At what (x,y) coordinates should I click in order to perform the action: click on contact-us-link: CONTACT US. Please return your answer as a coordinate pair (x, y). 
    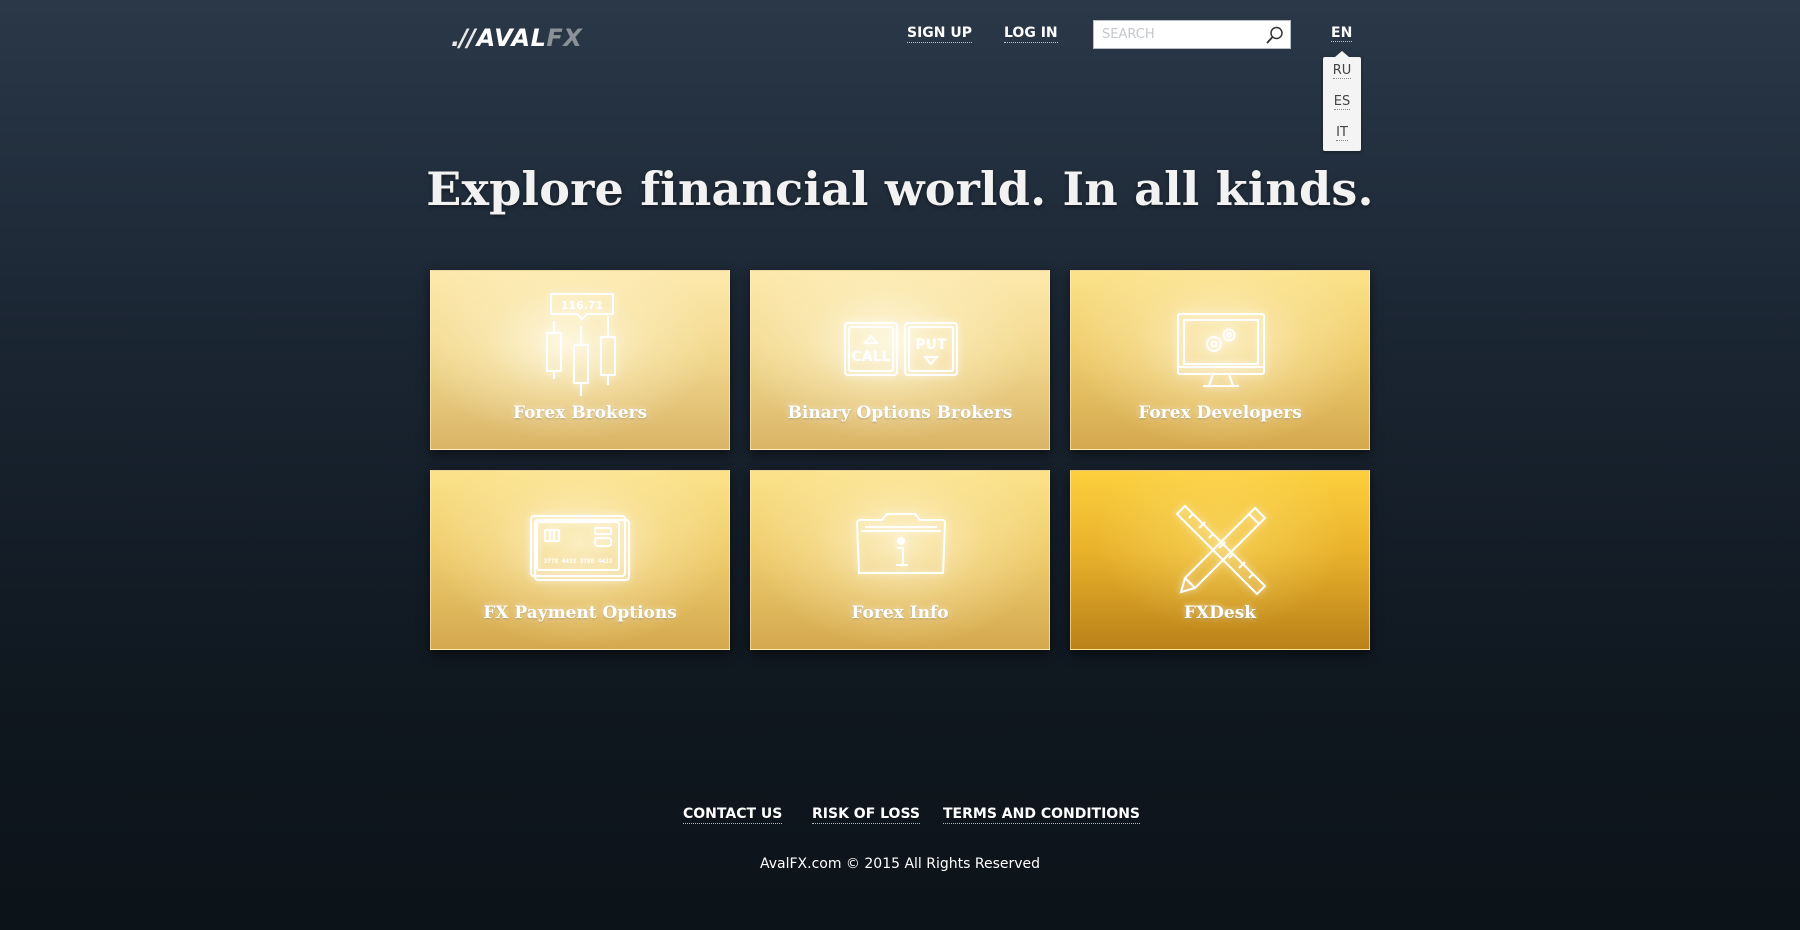
    Looking at the image, I should click on (733, 815).